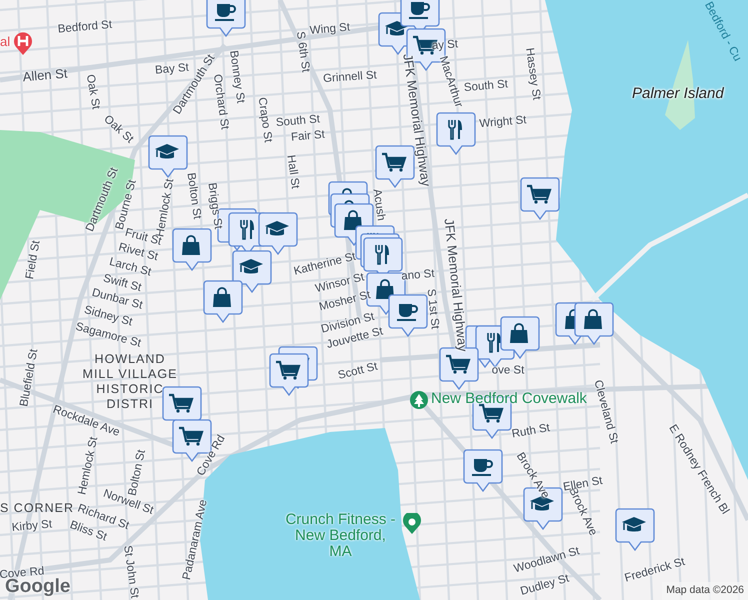 This screenshot has width=748, height=600. I want to click on street-label: Bolton St, so click(193, 196).